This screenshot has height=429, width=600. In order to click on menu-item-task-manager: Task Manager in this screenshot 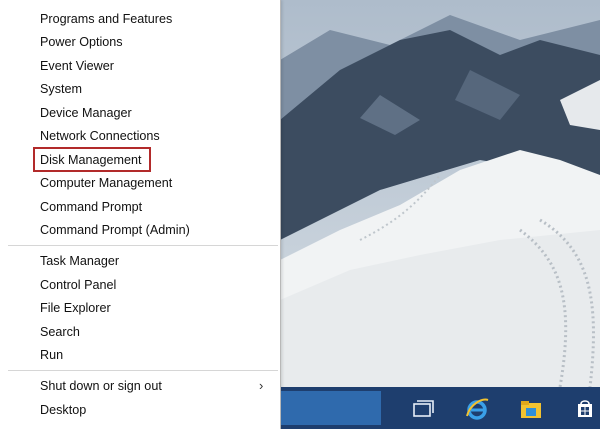, I will do `click(79, 261)`.